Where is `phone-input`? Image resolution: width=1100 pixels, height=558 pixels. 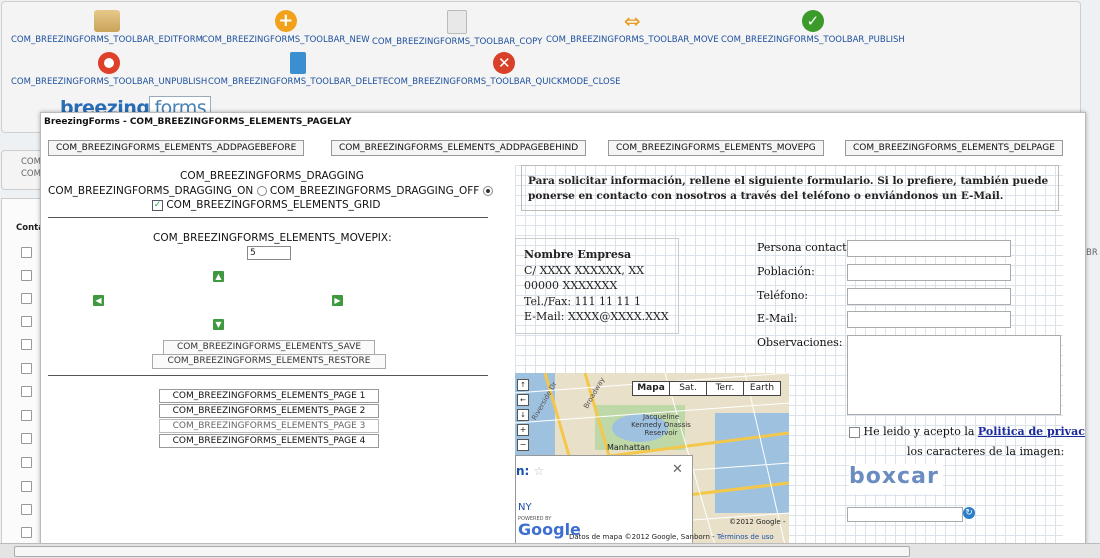 phone-input is located at coordinates (929, 296).